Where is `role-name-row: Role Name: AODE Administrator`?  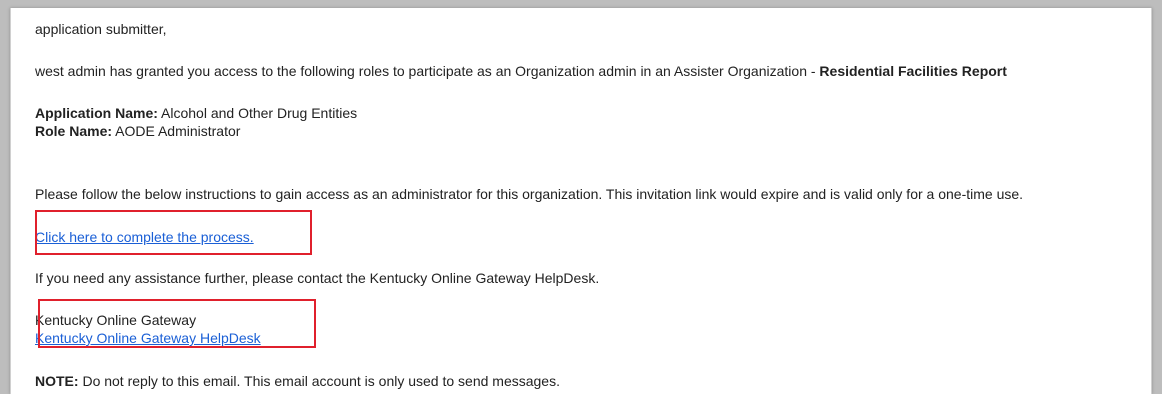 role-name-row: Role Name: AODE Administrator is located at coordinates (137, 131).